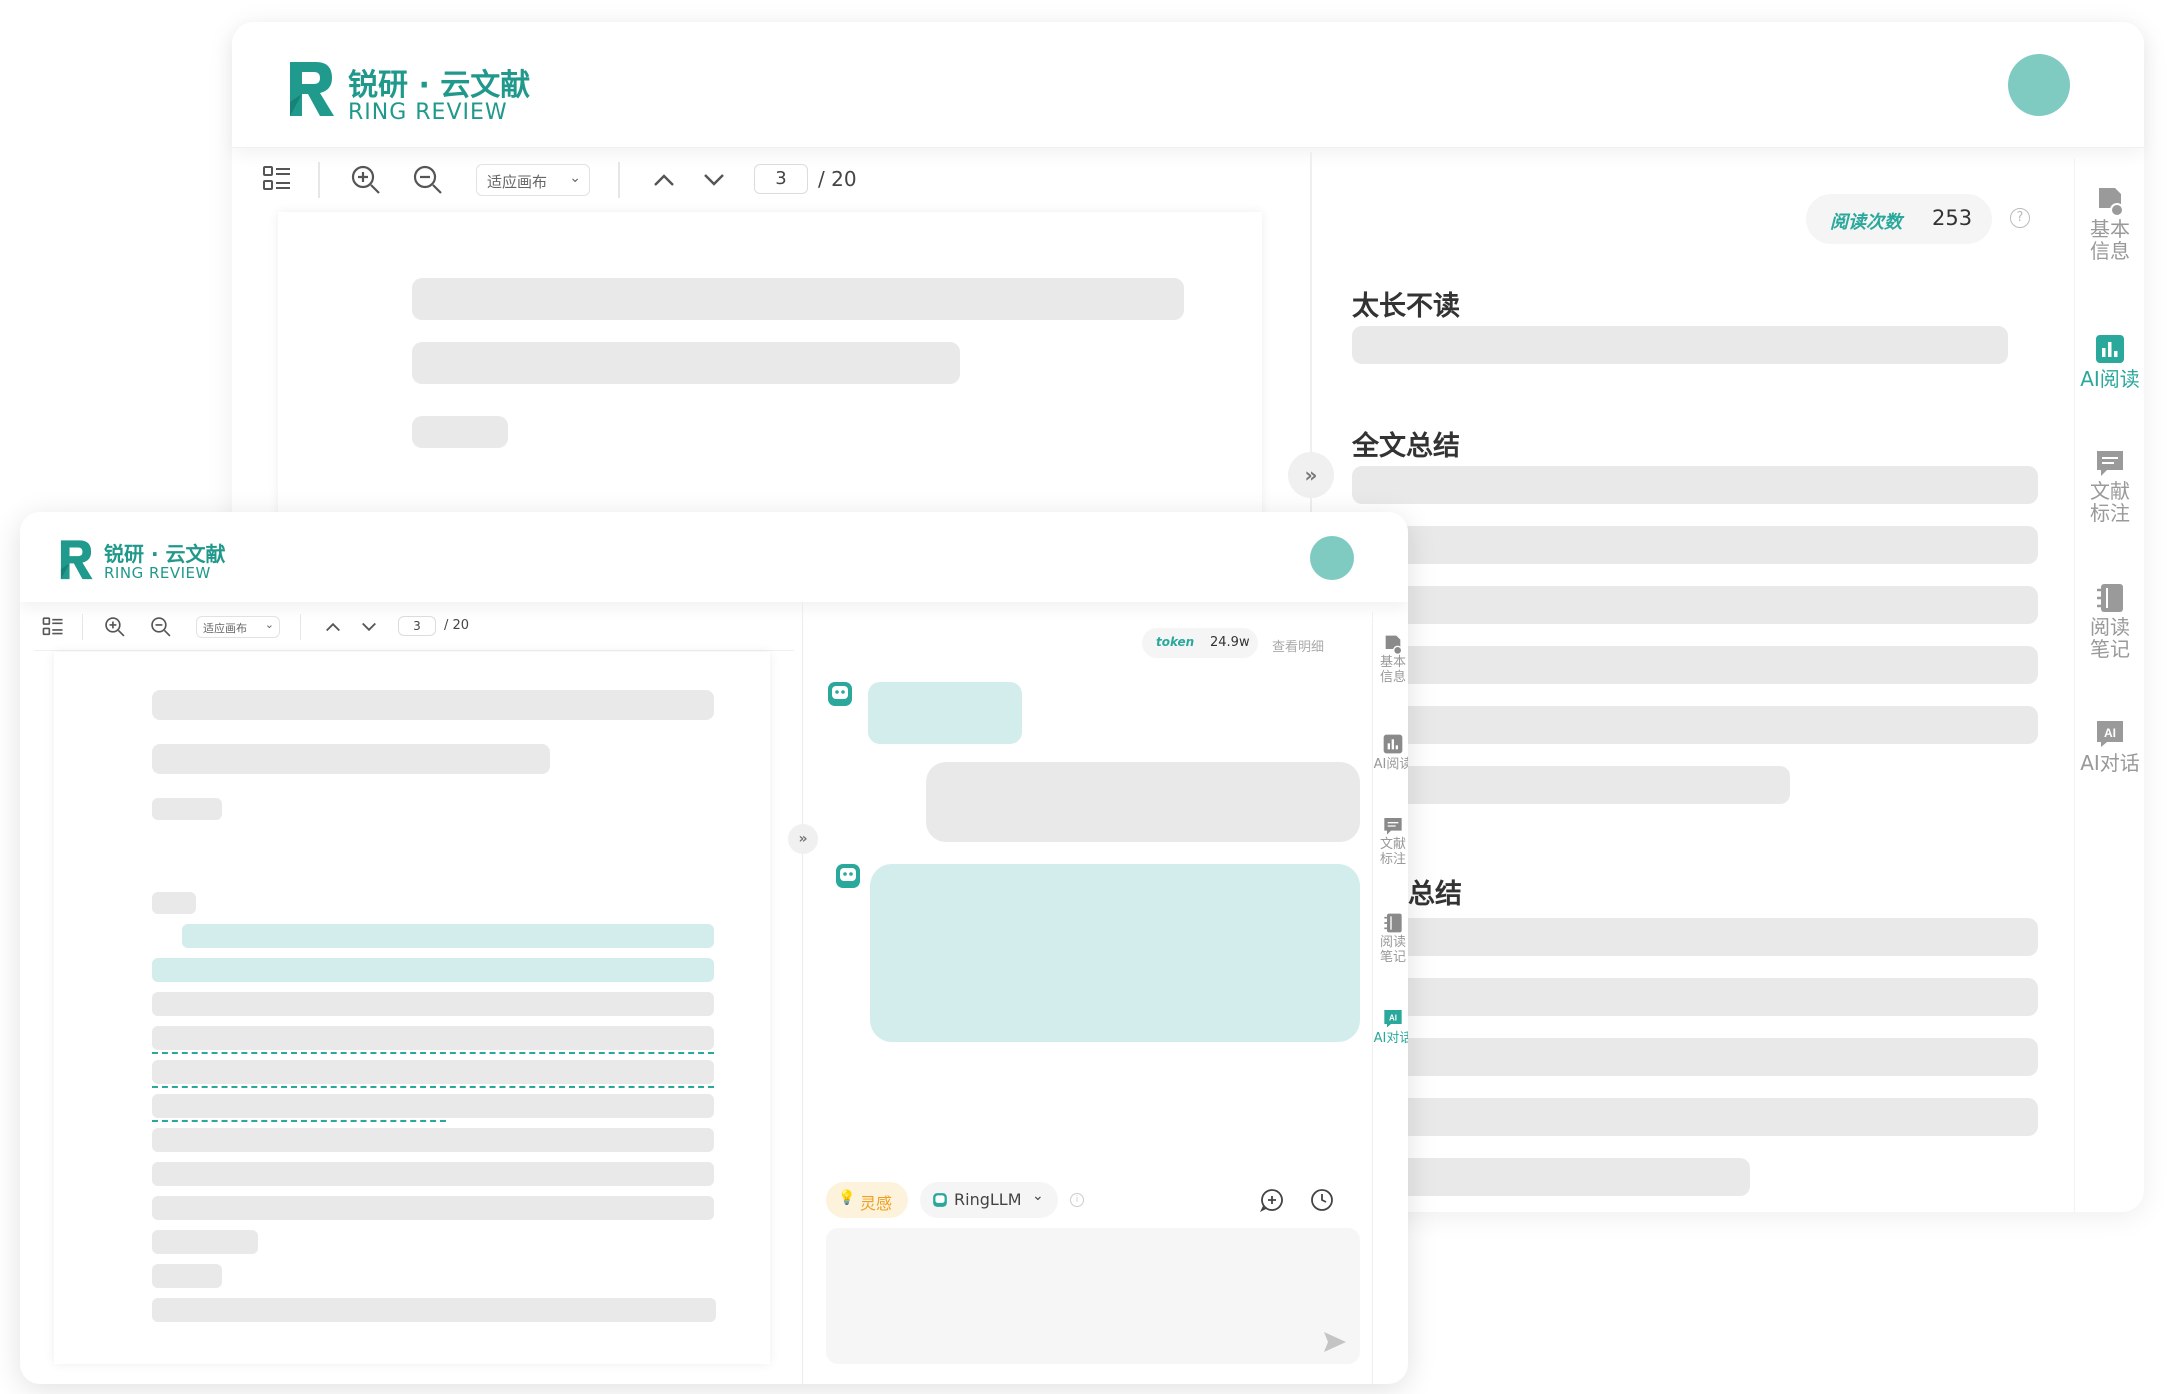  I want to click on new-chat-icon, so click(1272, 1200).